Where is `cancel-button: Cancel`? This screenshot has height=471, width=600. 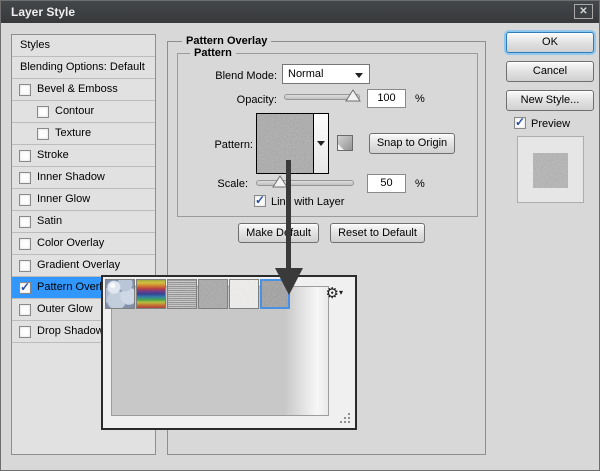
cancel-button: Cancel is located at coordinates (550, 71).